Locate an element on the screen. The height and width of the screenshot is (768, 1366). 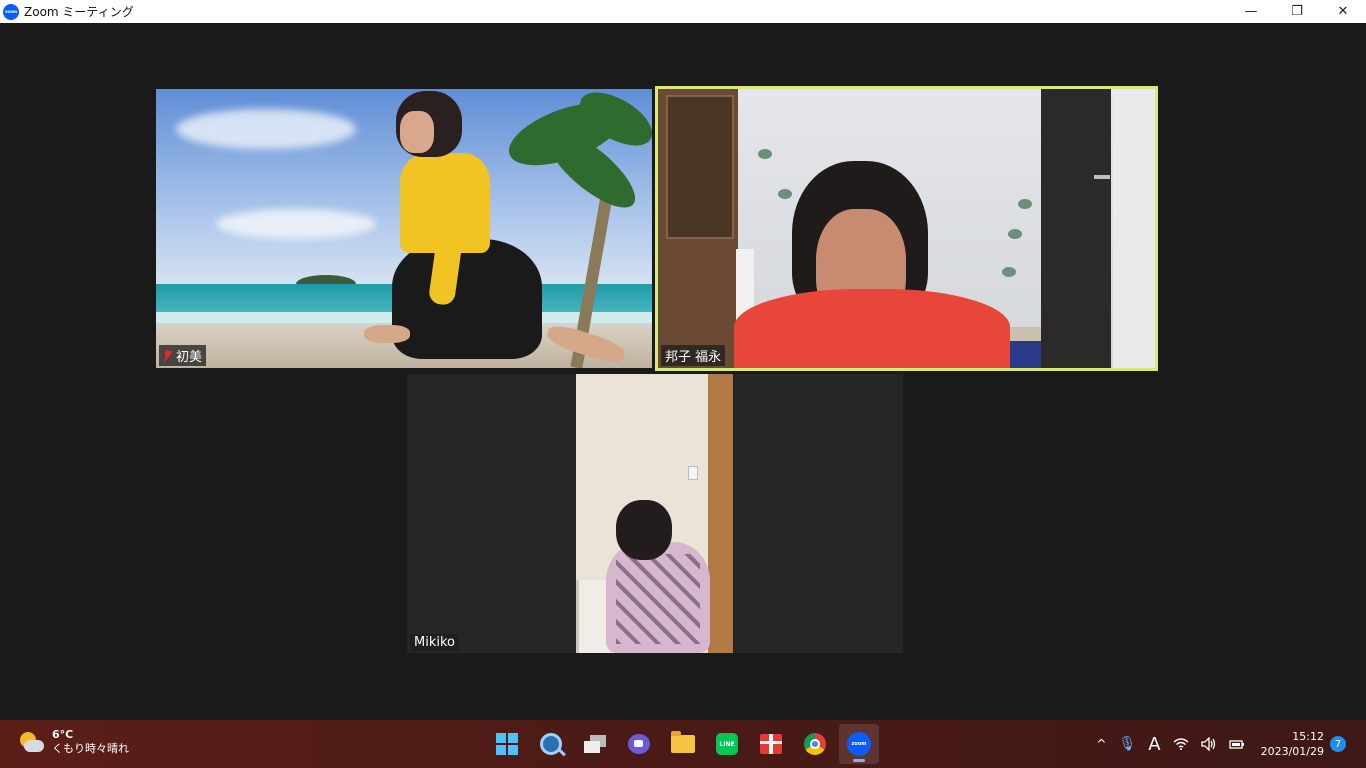
participant-name: 邦子 福永 is located at coordinates (693, 357).